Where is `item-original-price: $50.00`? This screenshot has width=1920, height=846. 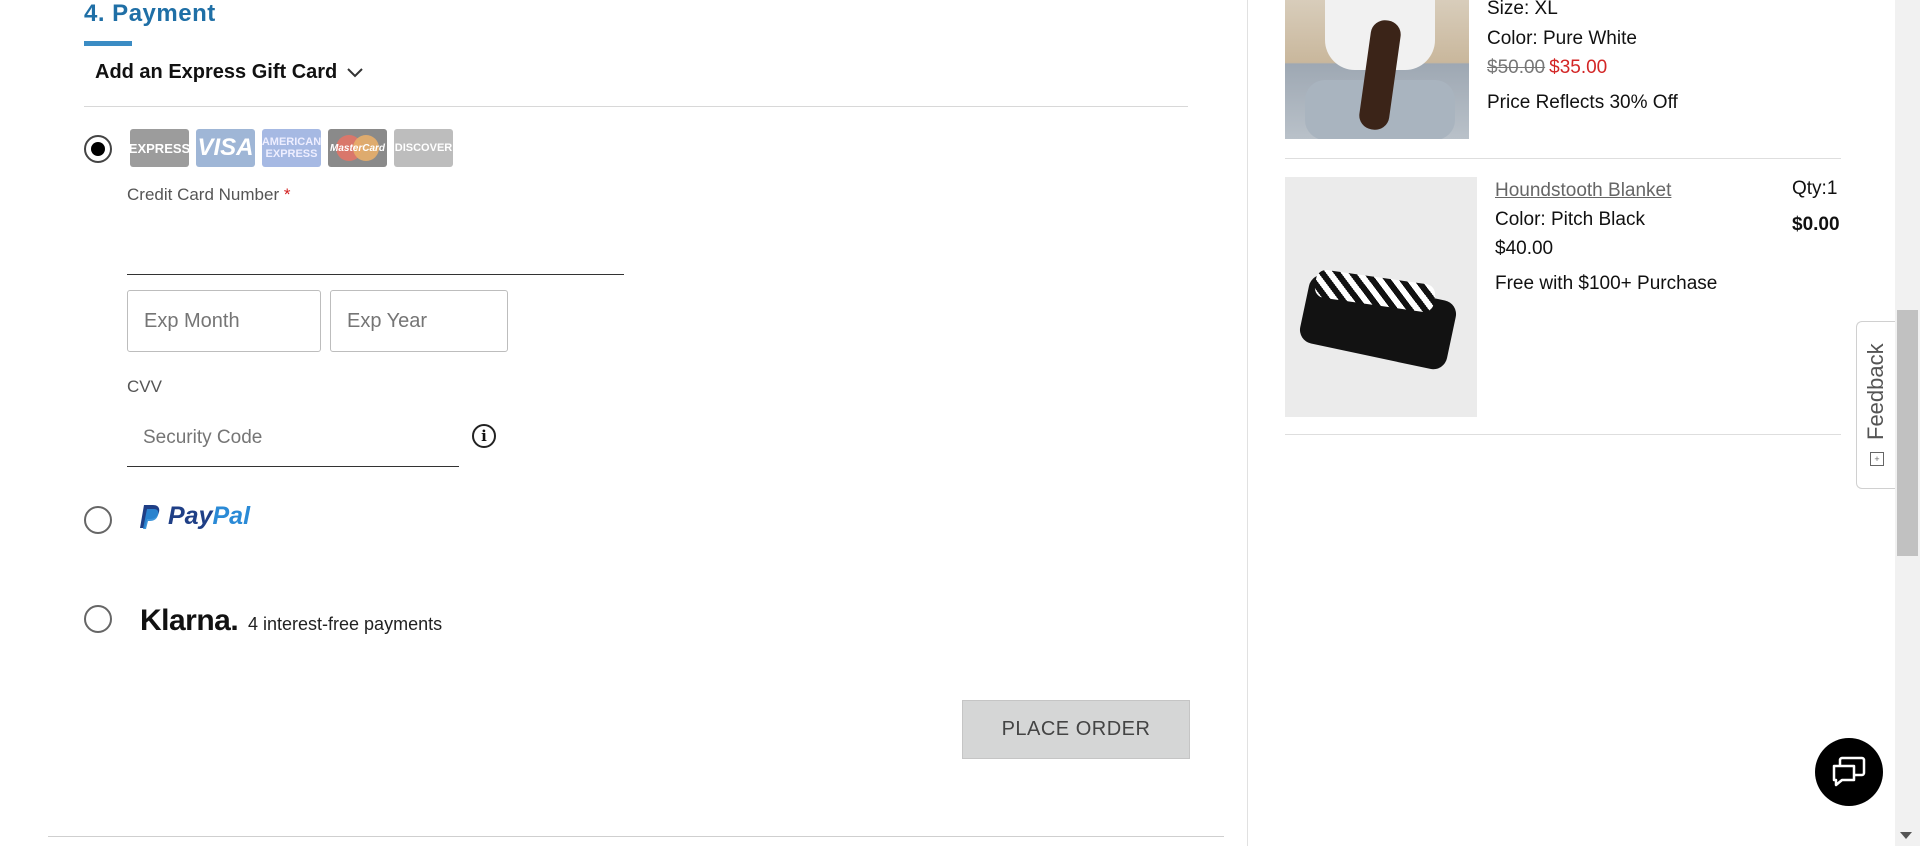 item-original-price: $50.00 is located at coordinates (1516, 67).